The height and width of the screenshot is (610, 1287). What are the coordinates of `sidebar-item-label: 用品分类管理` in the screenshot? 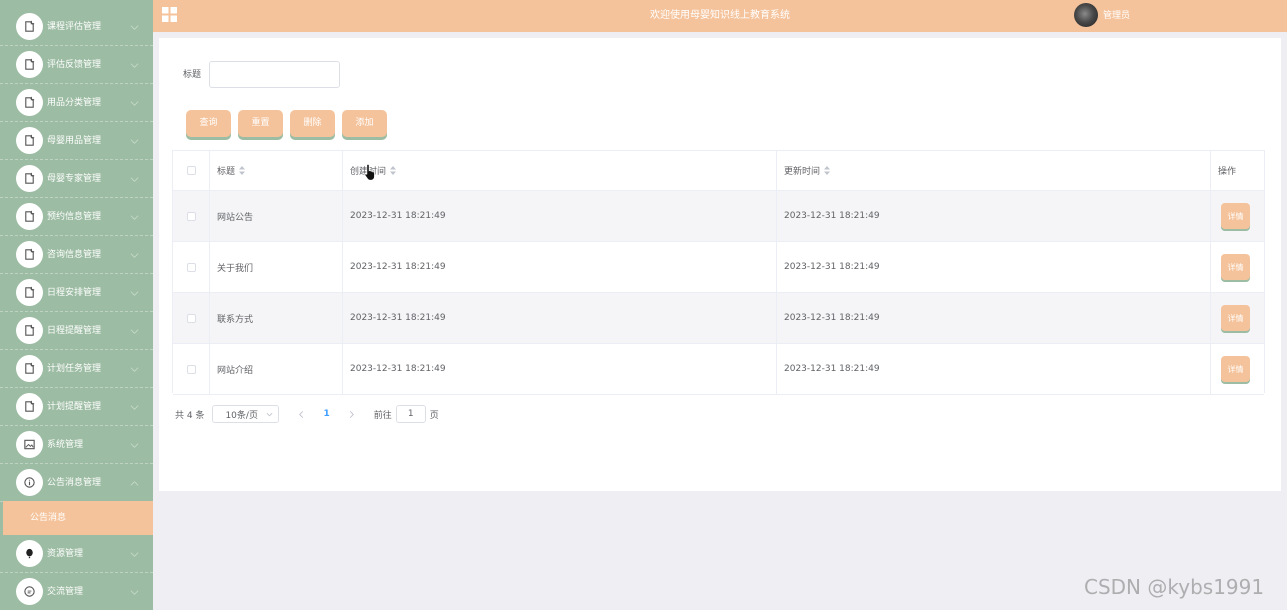 It's located at (74, 103).